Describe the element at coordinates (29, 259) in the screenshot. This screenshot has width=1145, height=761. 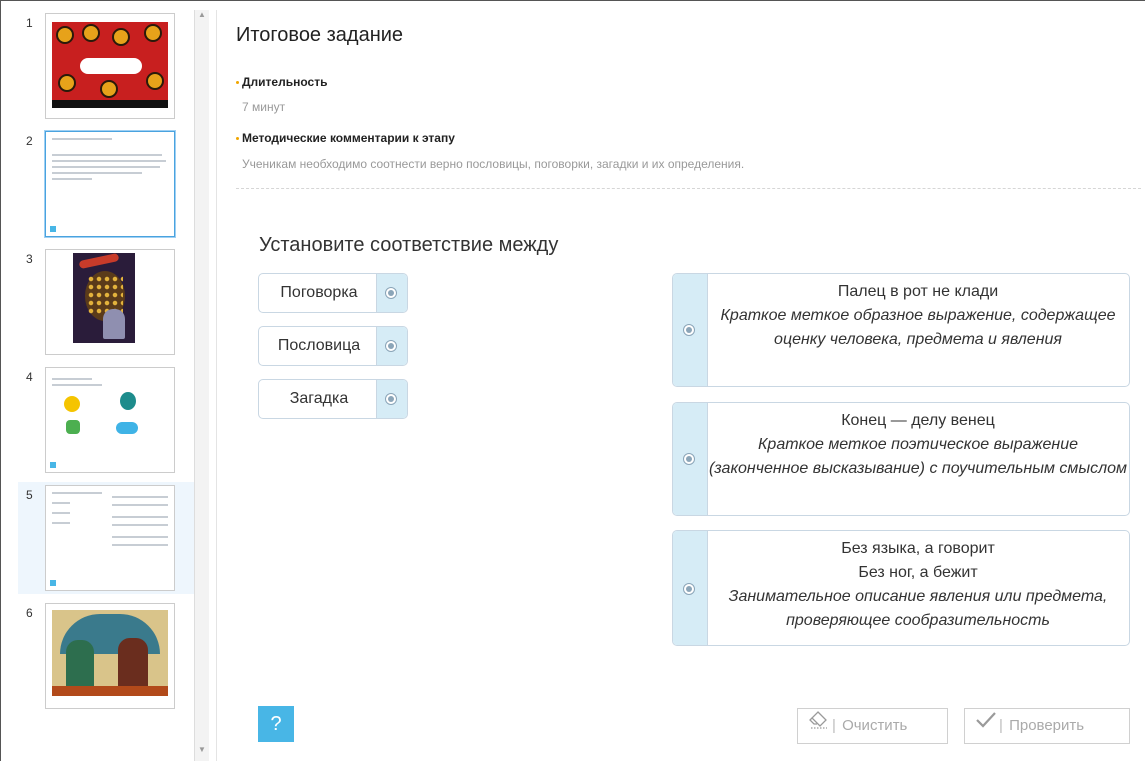
I see `slide-number: 3` at that location.